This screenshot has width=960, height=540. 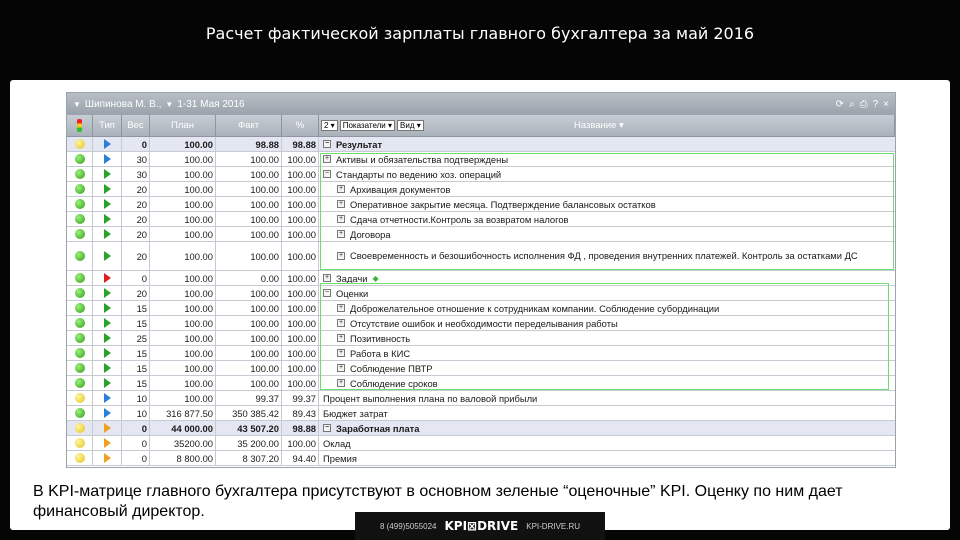 I want to click on table-row: 0 100.00 0.00 100.00 + Задачи ◆, so click(x=481, y=278).